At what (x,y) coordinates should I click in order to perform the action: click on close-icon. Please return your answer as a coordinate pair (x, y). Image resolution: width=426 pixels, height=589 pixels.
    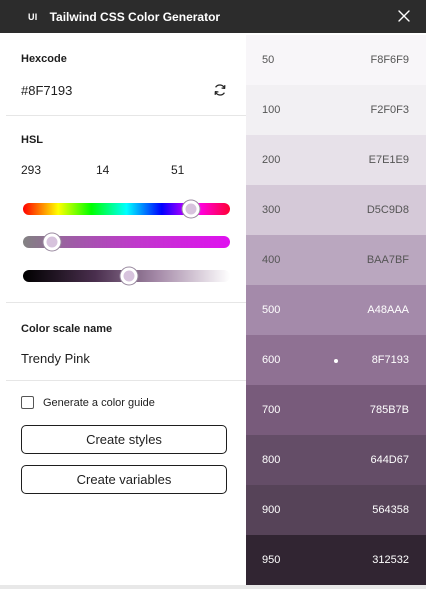
    Looking at the image, I should click on (404, 16).